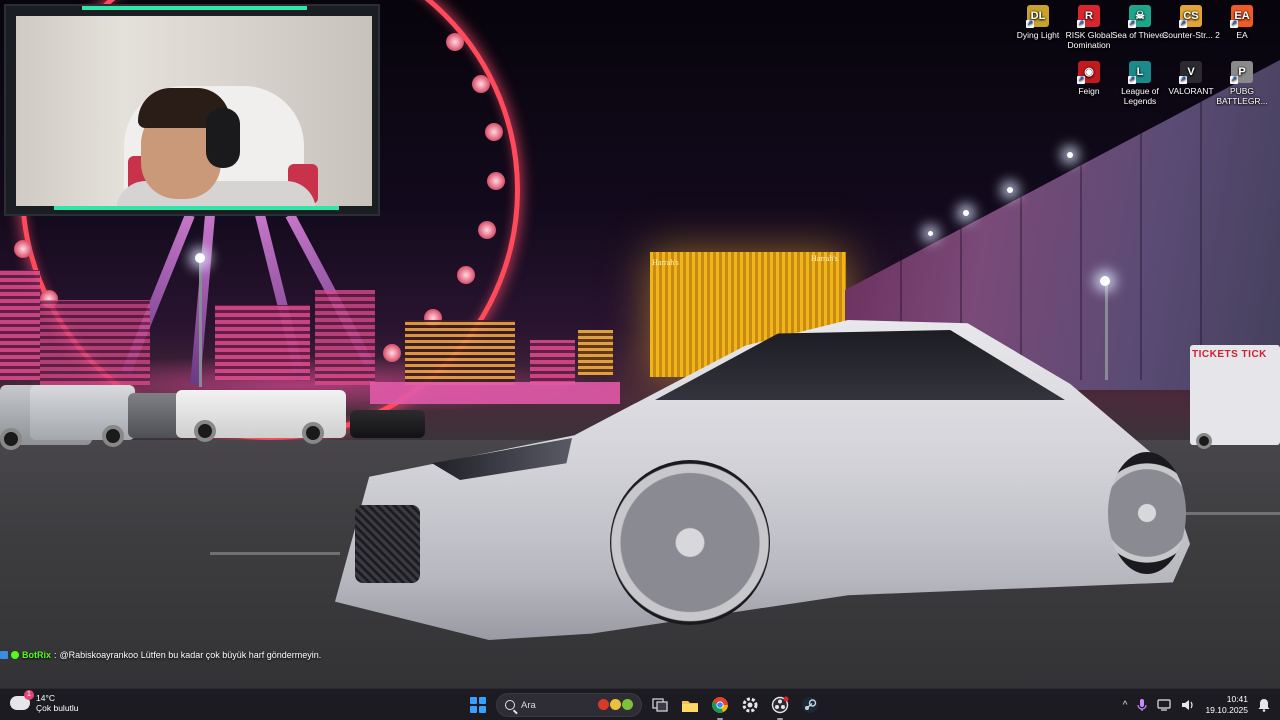  I want to click on icon-glyph: ☠, so click(1140, 16).